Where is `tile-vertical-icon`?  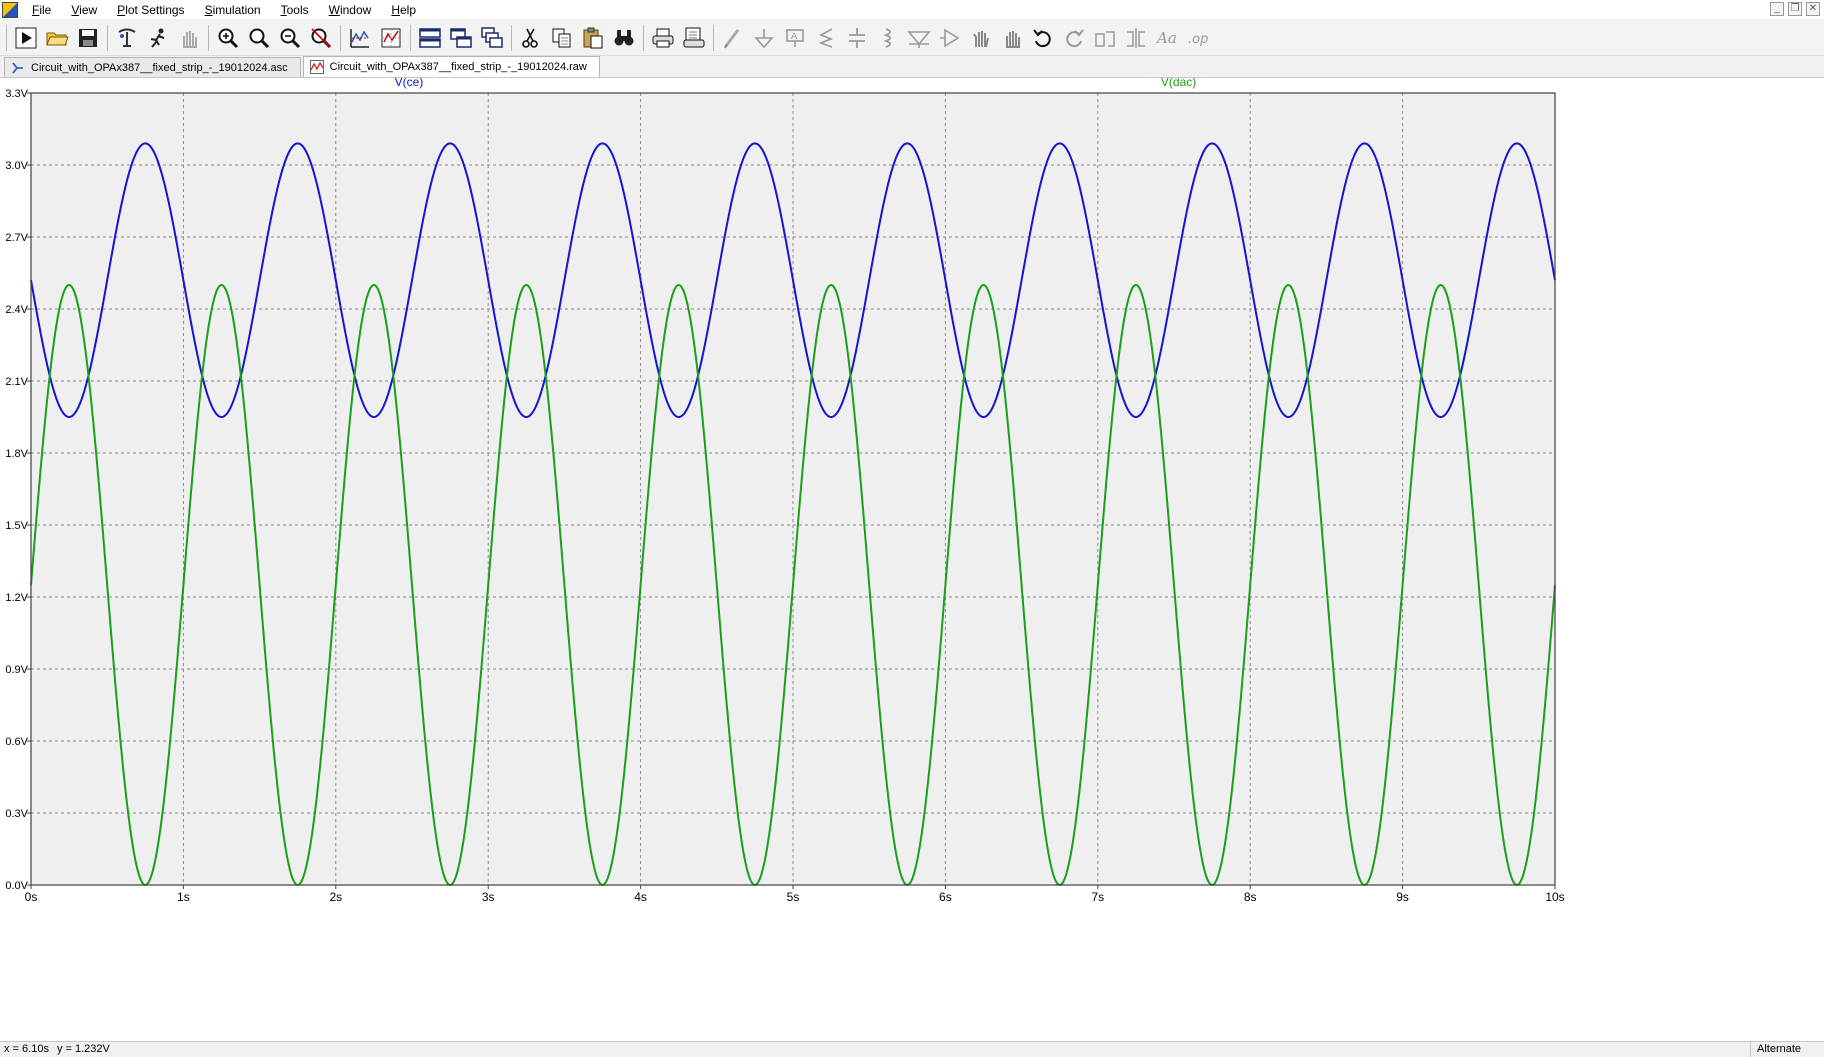 tile-vertical-icon is located at coordinates (461, 37).